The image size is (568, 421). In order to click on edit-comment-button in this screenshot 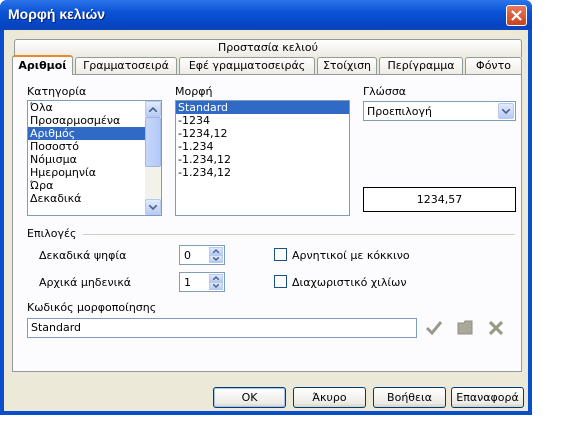, I will do `click(465, 328)`.